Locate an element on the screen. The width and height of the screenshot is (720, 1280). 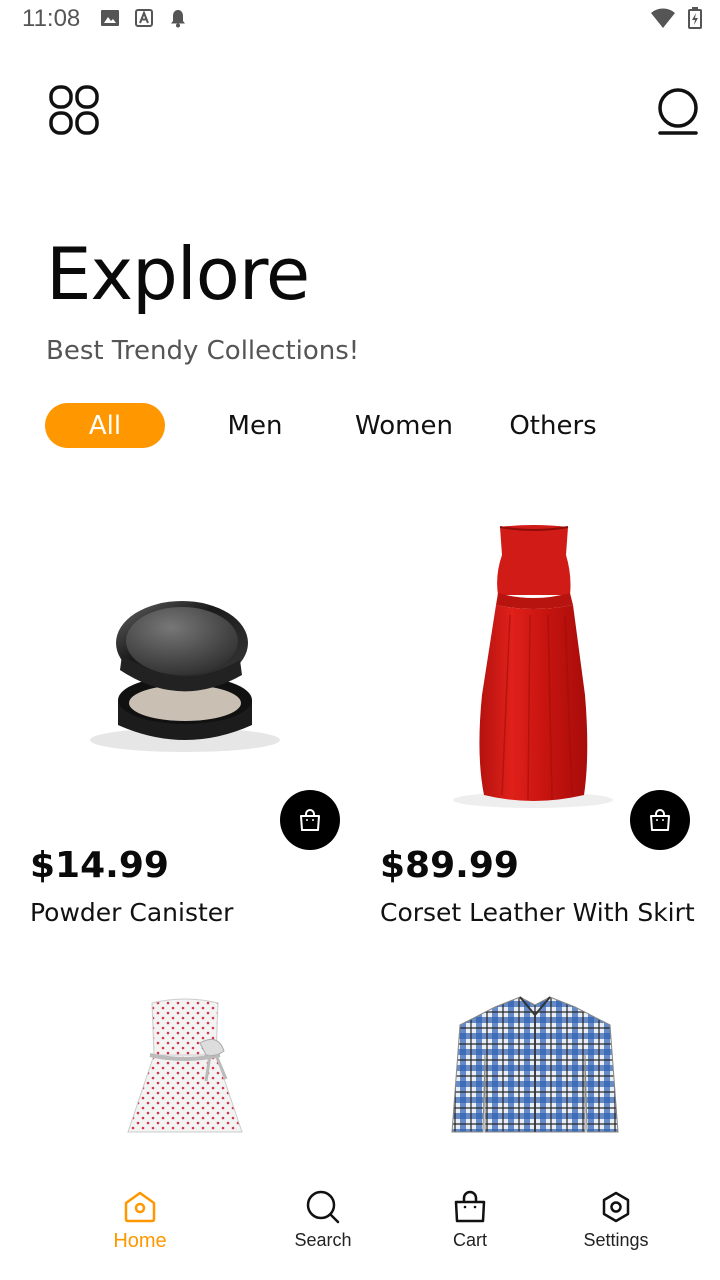
home-icon is located at coordinates (140, 1207).